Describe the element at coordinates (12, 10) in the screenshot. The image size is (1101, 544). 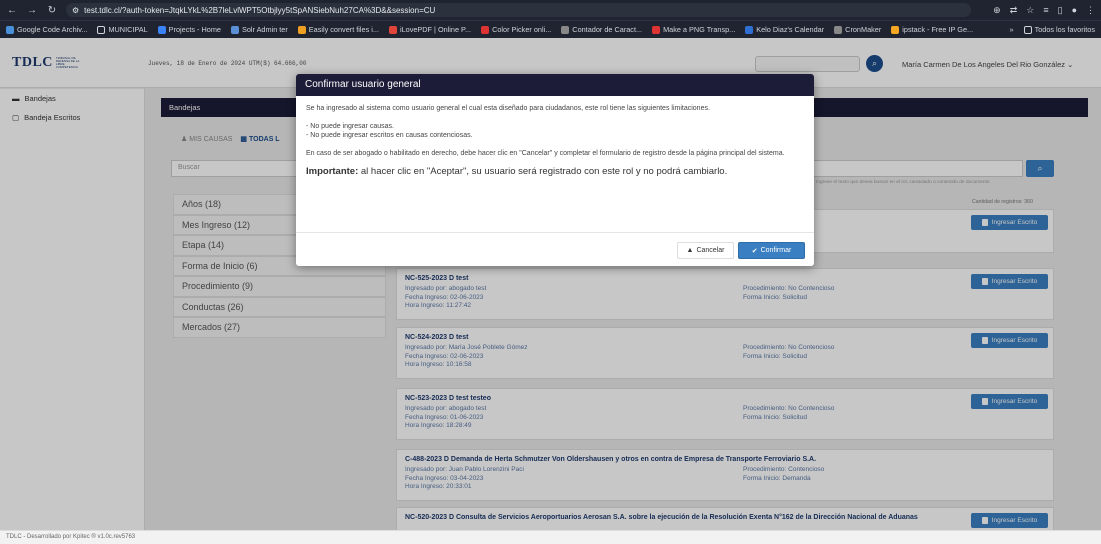
I see `back-icon: ←` at that location.